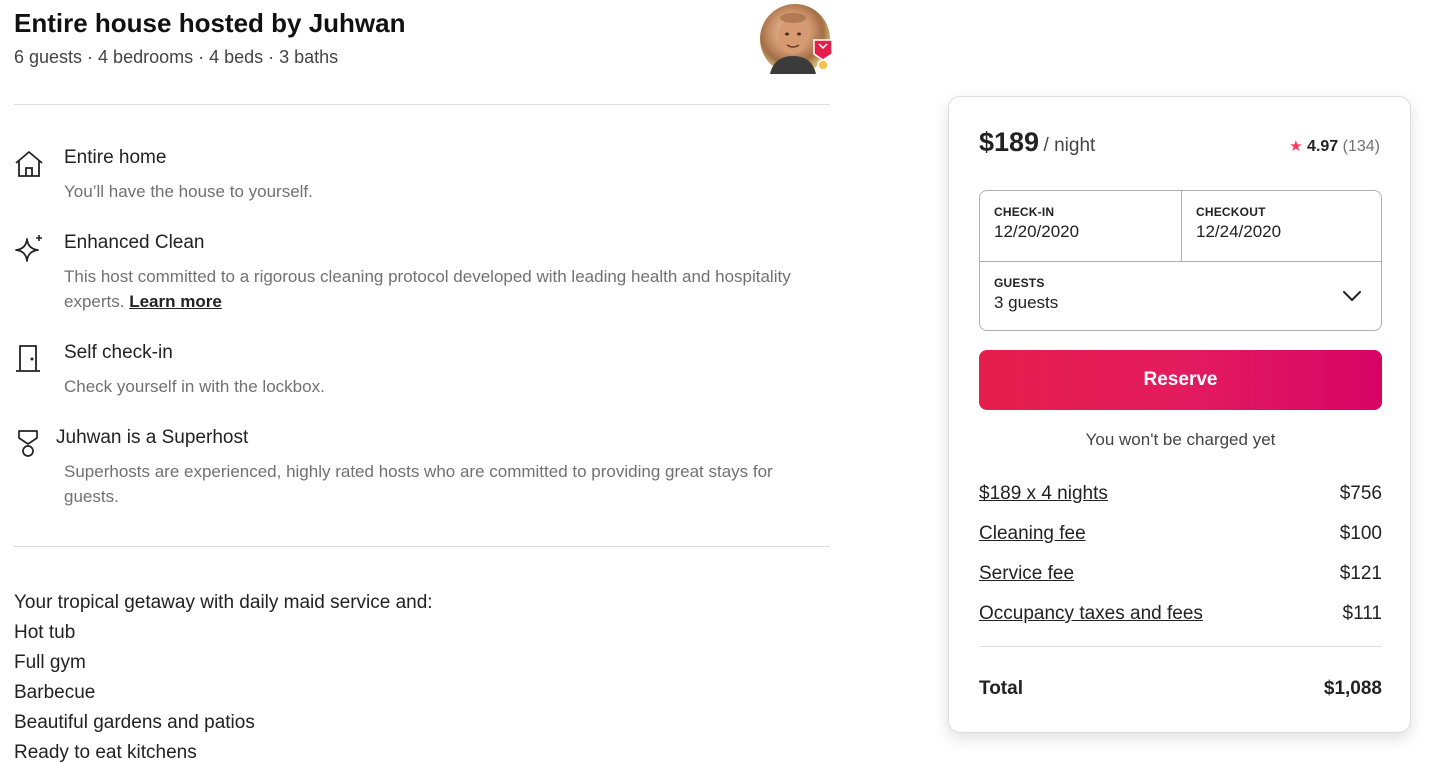 The width and height of the screenshot is (1432, 763). What do you see at coordinates (188, 191) in the screenshot?
I see `feature-description: You’ll have the house to yourself.` at bounding box center [188, 191].